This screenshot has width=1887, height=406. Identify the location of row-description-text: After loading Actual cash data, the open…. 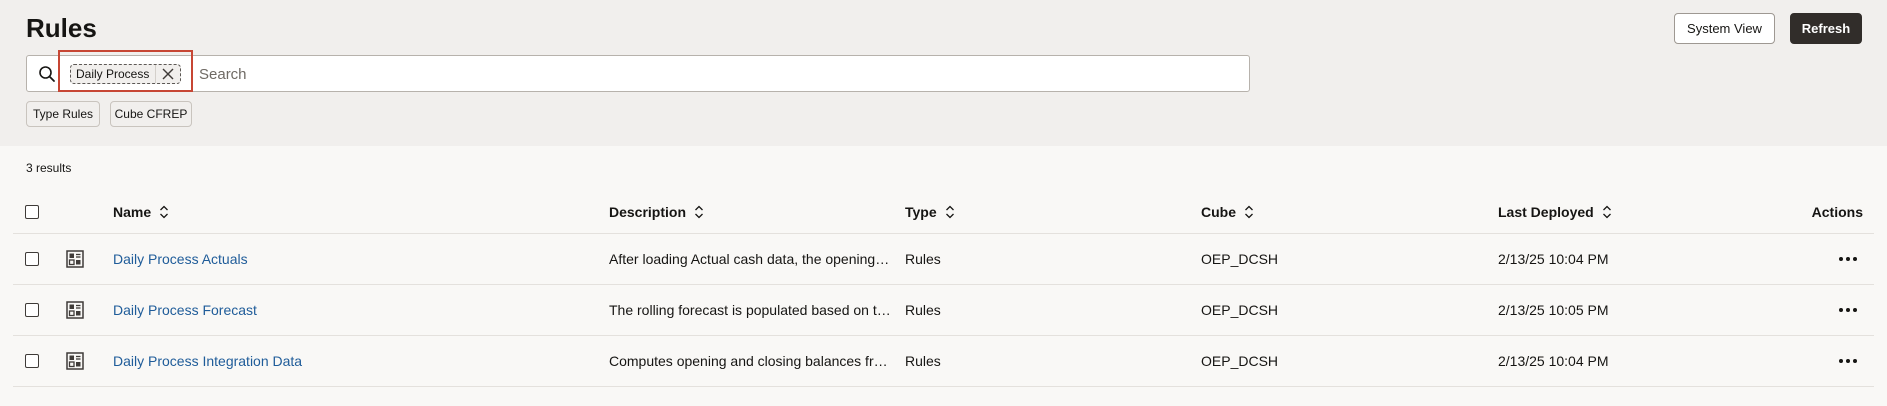
(750, 259).